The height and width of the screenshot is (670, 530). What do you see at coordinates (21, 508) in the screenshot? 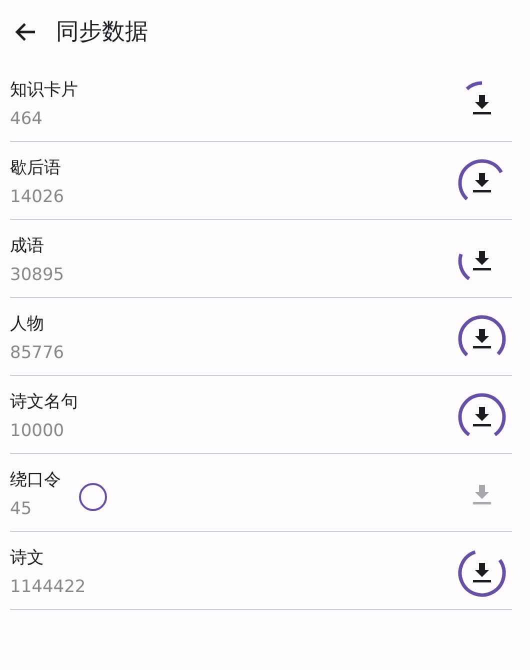
I see `item-count: 45` at bounding box center [21, 508].